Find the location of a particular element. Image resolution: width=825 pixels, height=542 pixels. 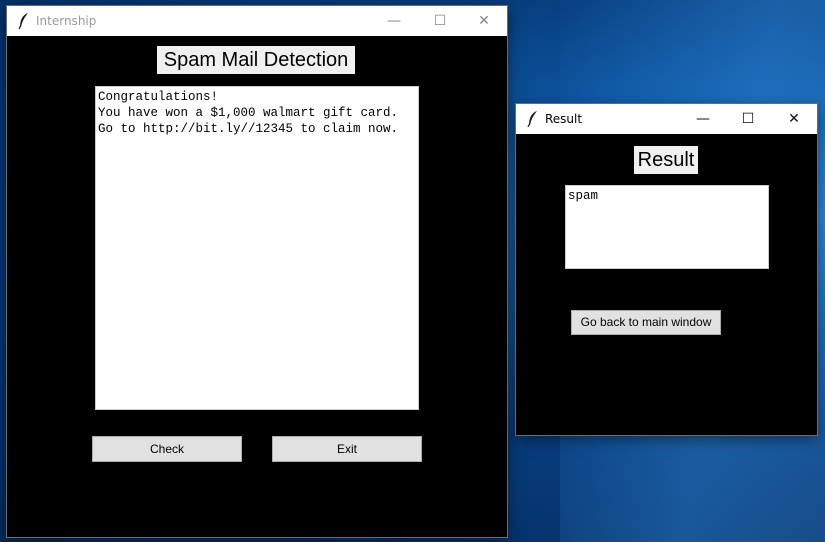

result-heading: Result is located at coordinates (666, 160).